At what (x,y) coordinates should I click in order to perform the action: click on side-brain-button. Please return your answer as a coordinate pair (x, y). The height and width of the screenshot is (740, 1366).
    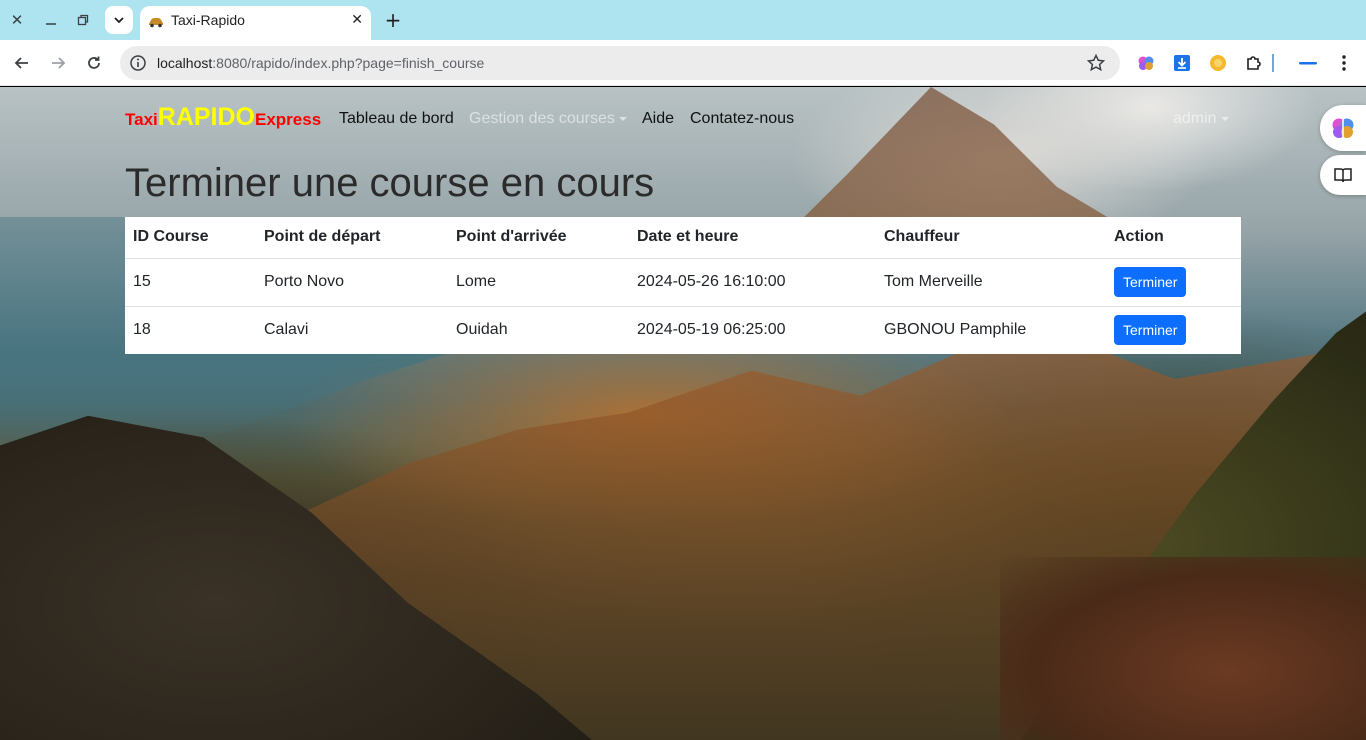
    Looking at the image, I should click on (1343, 128).